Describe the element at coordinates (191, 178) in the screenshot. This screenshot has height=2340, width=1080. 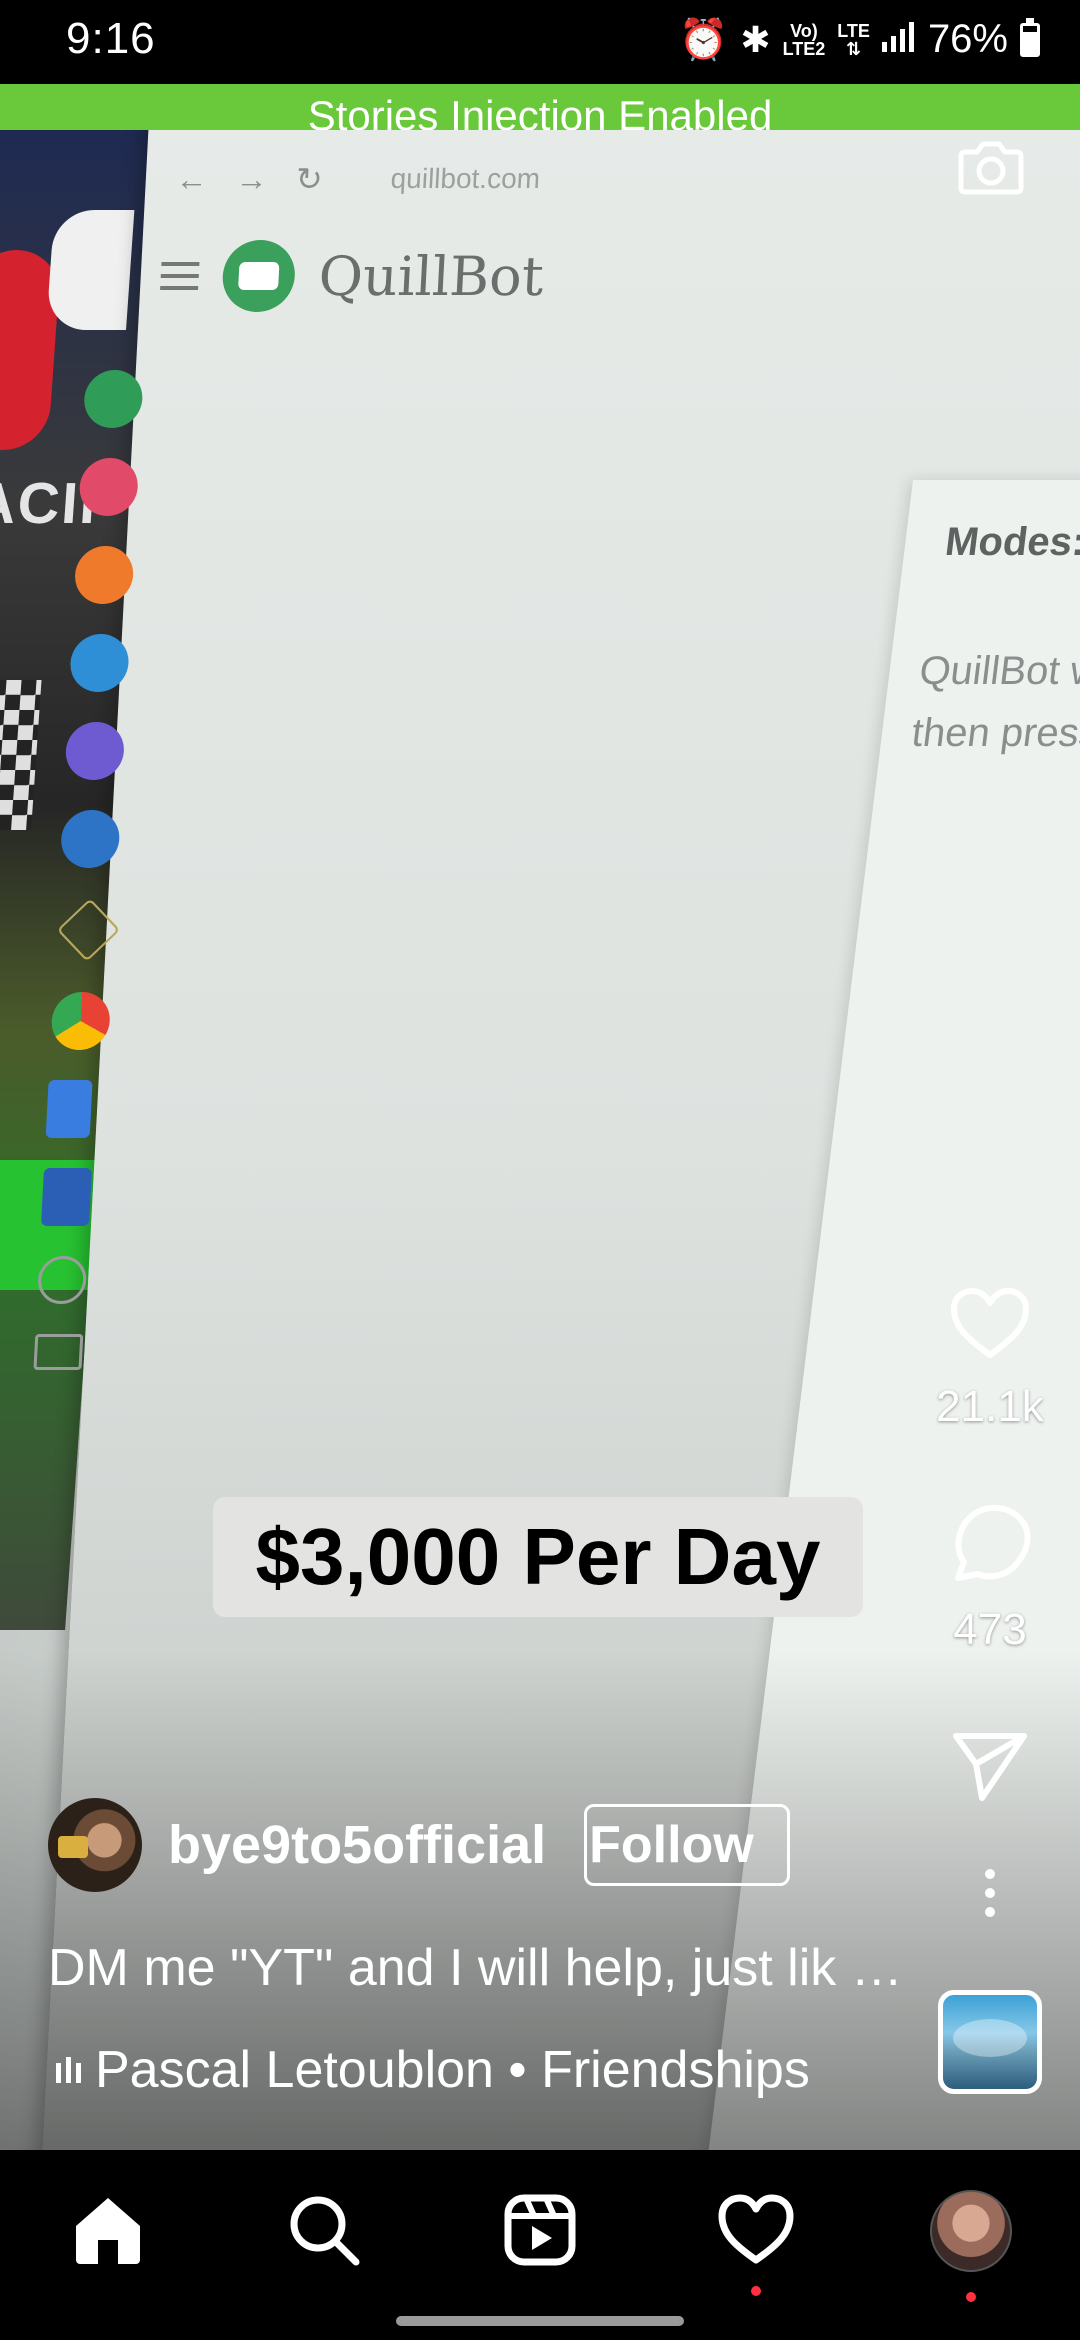
I see `back-arrow-icon: ←` at that location.